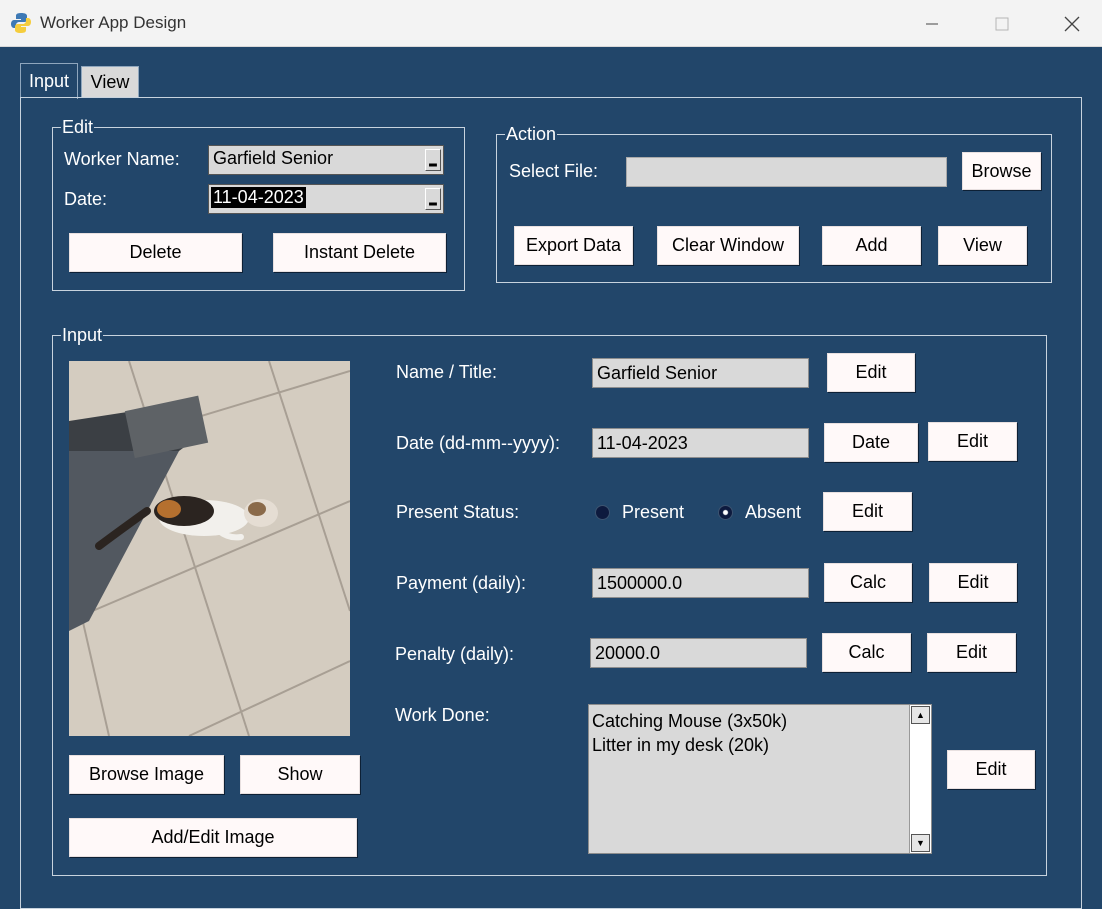  What do you see at coordinates (300, 774) in the screenshot?
I see `show-button: Show` at bounding box center [300, 774].